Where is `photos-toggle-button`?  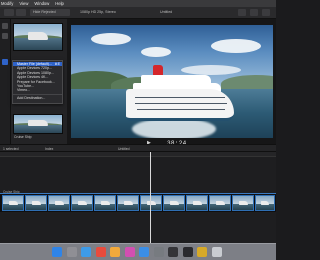 photos-toggle-button is located at coordinates (21, 12).